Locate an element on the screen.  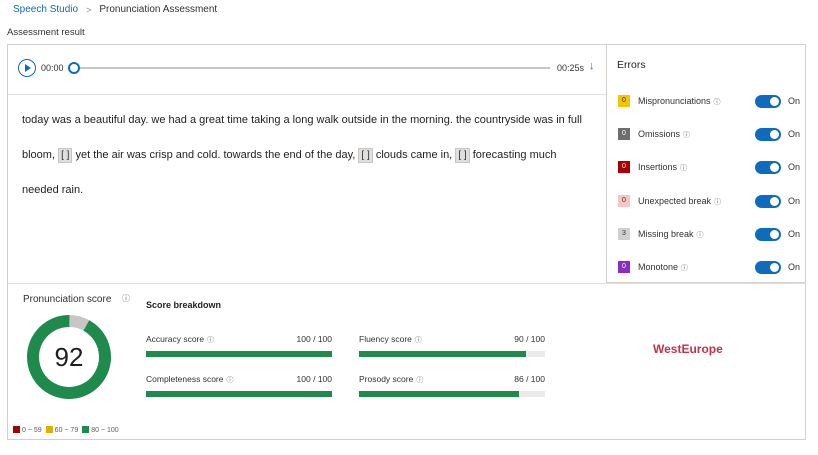
audio-player: 00:00 00:25s ↓ is located at coordinates (307, 70).